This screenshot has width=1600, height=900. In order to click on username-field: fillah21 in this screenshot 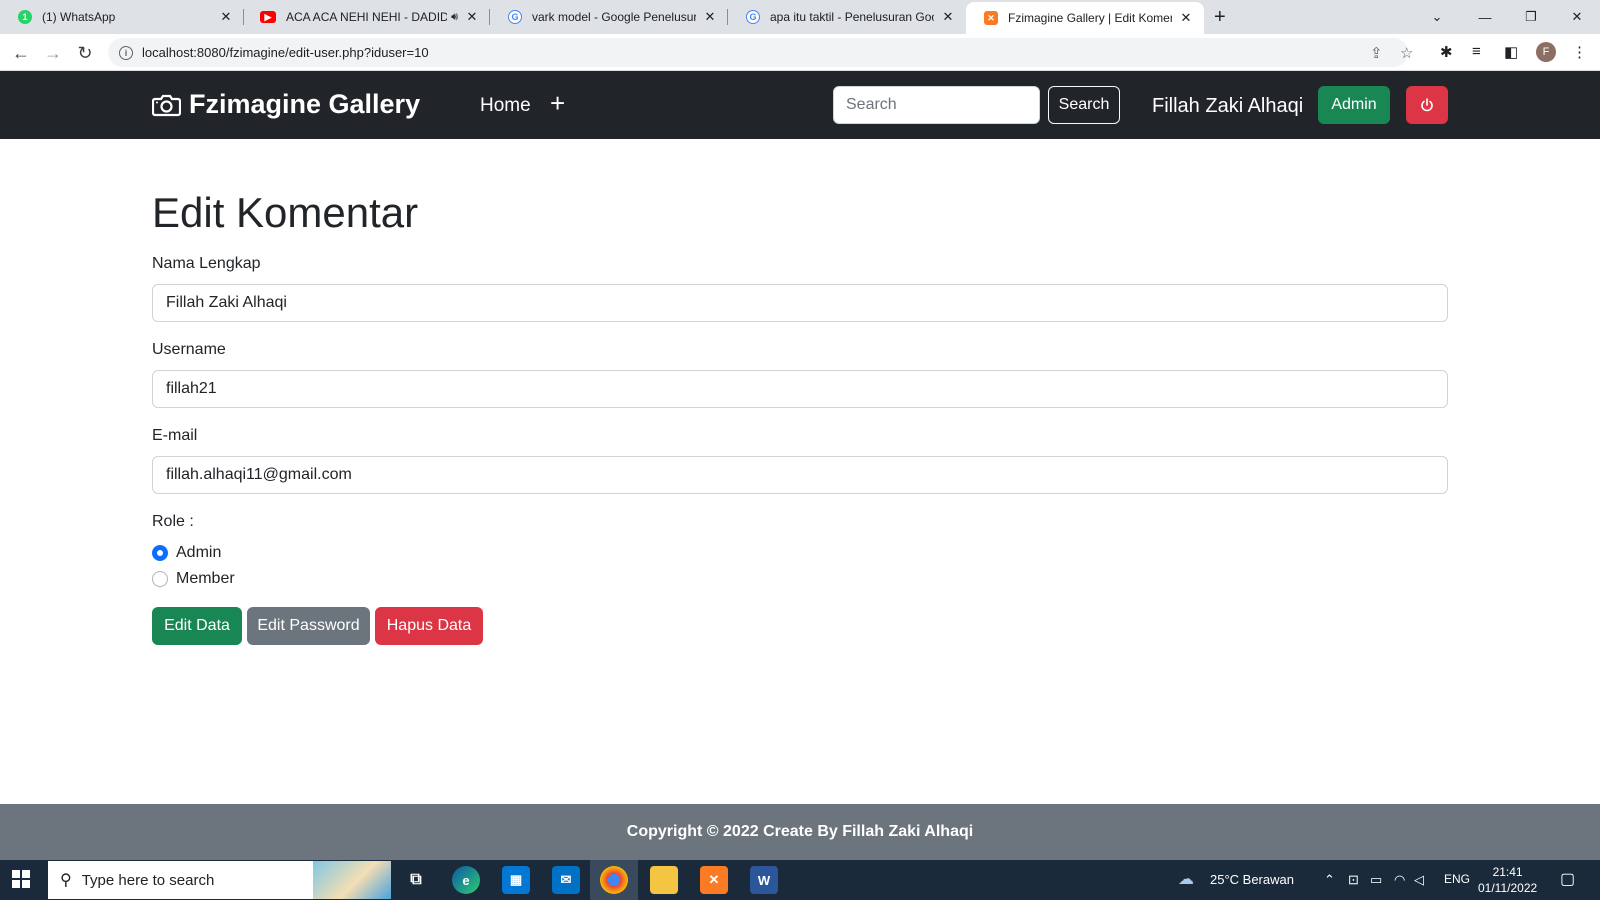, I will do `click(800, 389)`.